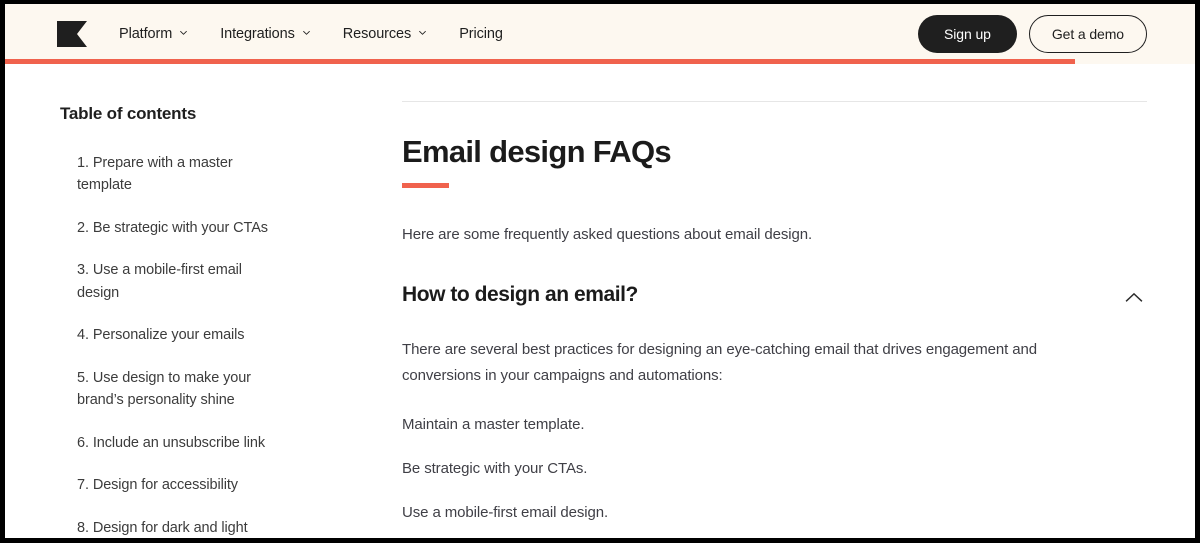  I want to click on primary-navigation: Platform Integrations Resources Pricing, so click(319, 34).